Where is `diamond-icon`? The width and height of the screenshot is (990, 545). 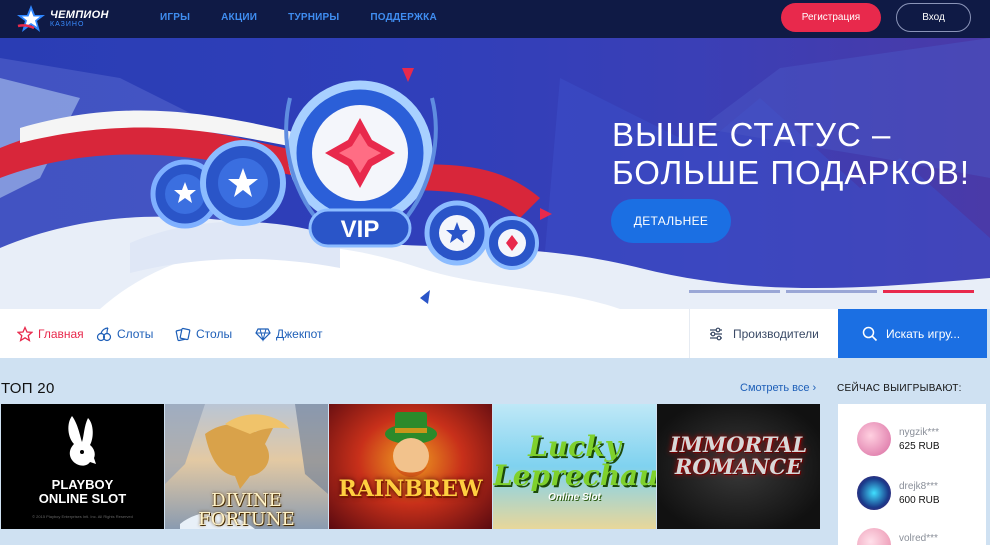
diamond-icon is located at coordinates (263, 334).